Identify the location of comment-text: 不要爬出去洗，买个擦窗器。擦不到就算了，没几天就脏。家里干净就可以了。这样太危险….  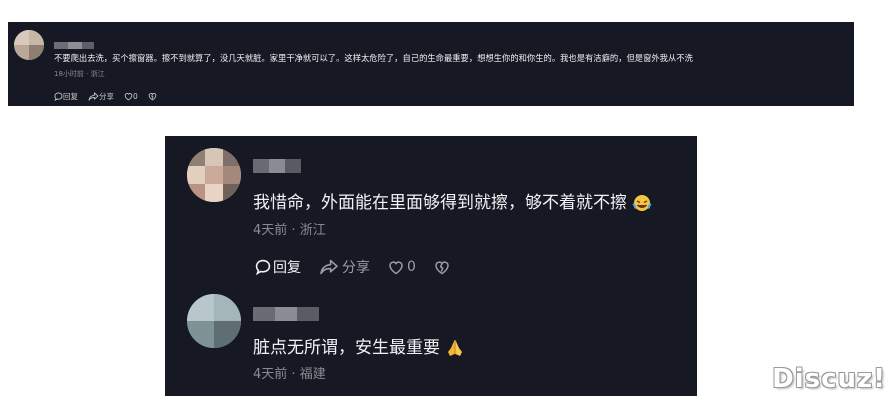
(373, 58).